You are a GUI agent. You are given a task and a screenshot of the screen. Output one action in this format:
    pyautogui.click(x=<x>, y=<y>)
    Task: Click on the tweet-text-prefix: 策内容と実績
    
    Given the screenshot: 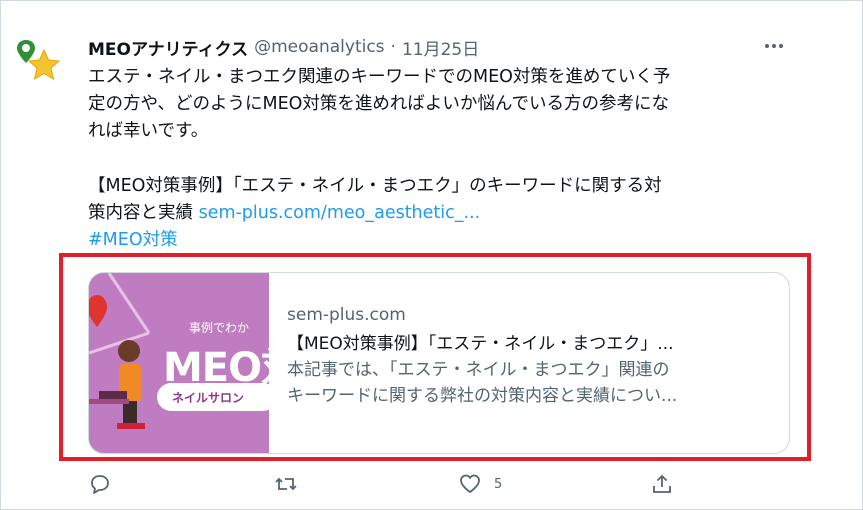 What is the action you would take?
    pyautogui.click(x=143, y=213)
    